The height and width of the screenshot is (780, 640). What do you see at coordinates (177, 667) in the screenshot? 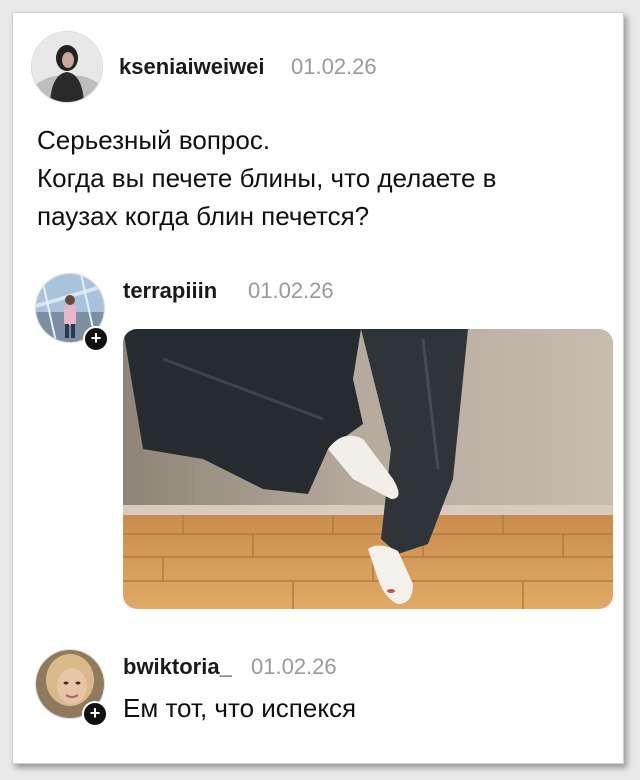
I see `reply2-username: bwiktoria_` at bounding box center [177, 667].